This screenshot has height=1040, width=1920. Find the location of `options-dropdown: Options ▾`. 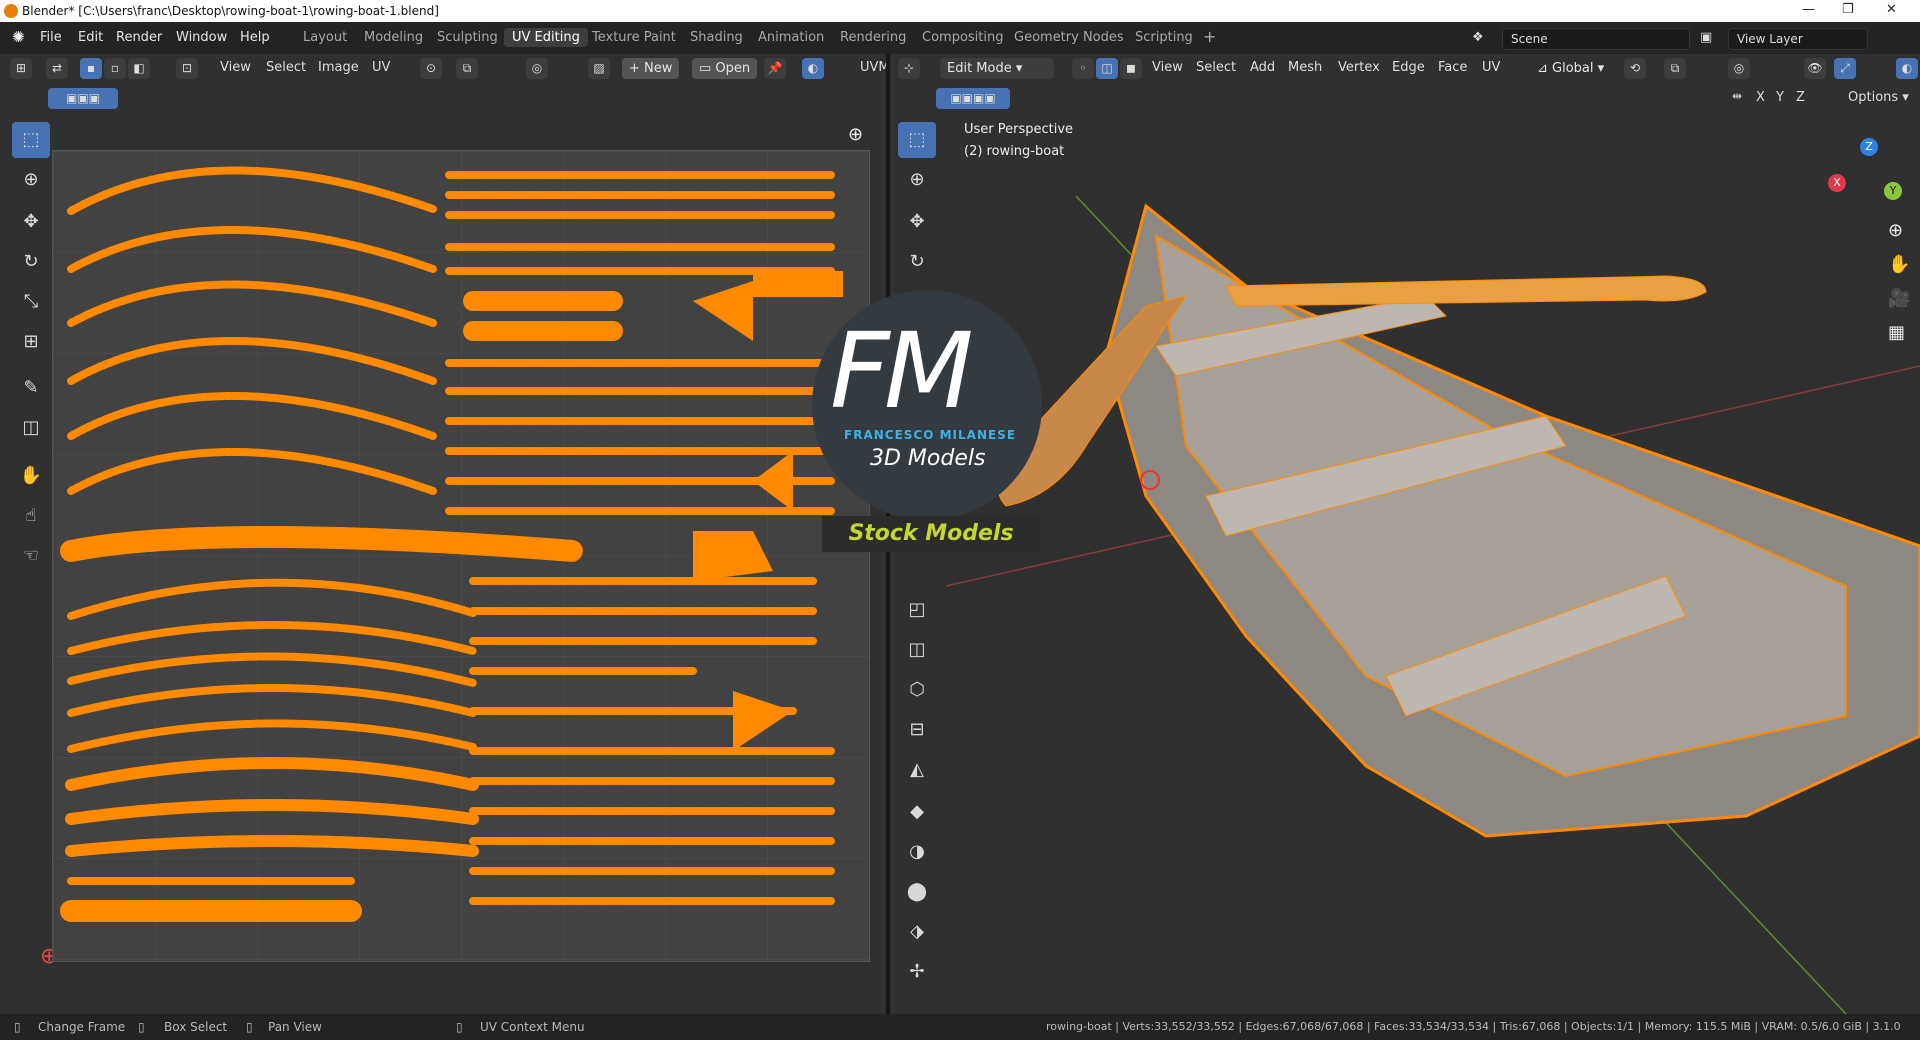

options-dropdown: Options ▾ is located at coordinates (1878, 97).